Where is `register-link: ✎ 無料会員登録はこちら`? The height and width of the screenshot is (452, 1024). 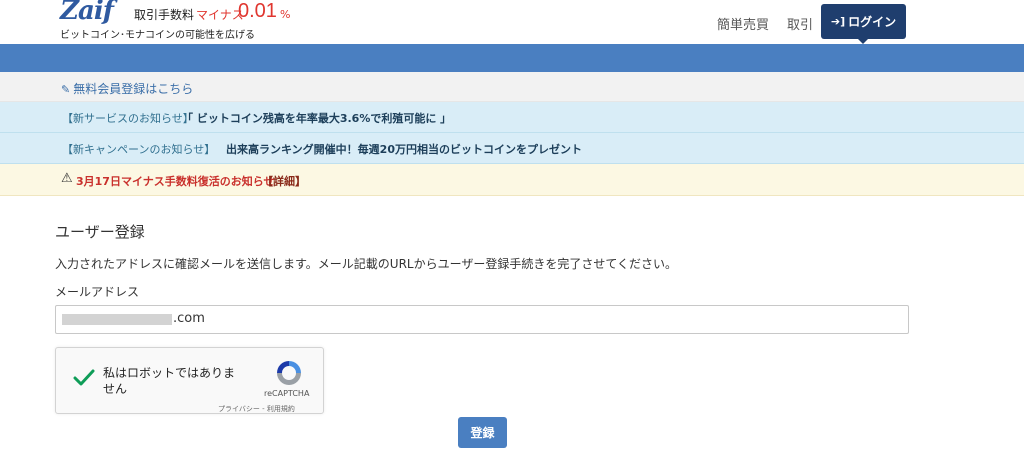 register-link: ✎ 無料会員登録はこちら is located at coordinates (127, 88).